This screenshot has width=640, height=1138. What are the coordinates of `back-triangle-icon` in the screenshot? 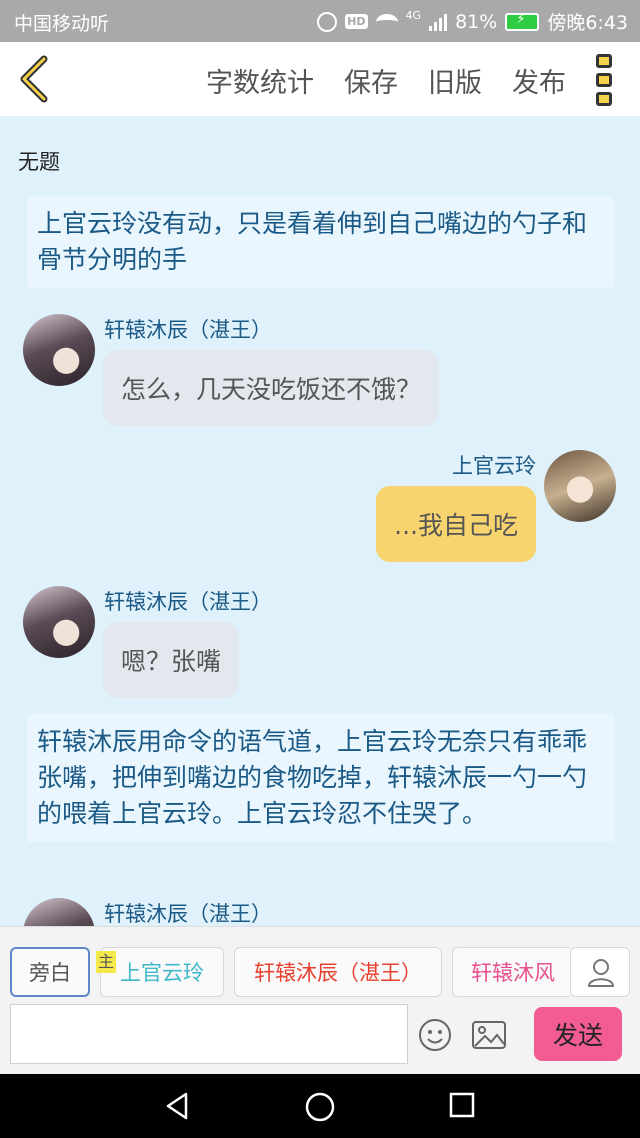 It's located at (177, 1106).